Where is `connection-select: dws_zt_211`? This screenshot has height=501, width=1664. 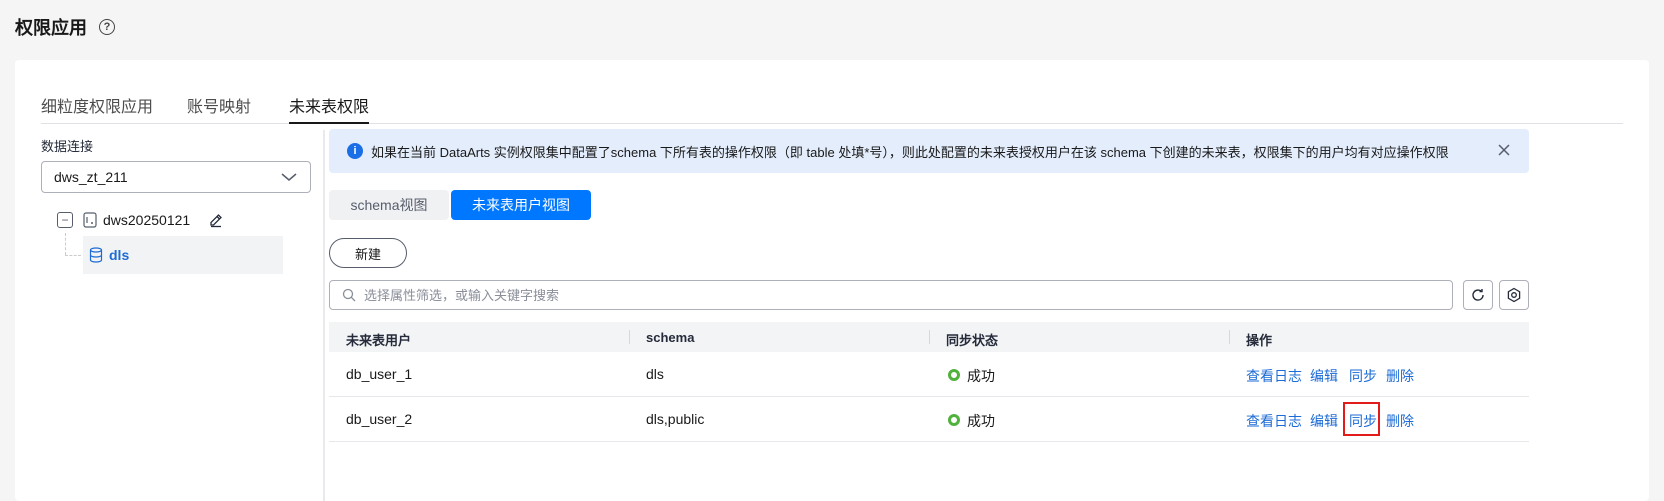
connection-select: dws_zt_211 is located at coordinates (176, 177).